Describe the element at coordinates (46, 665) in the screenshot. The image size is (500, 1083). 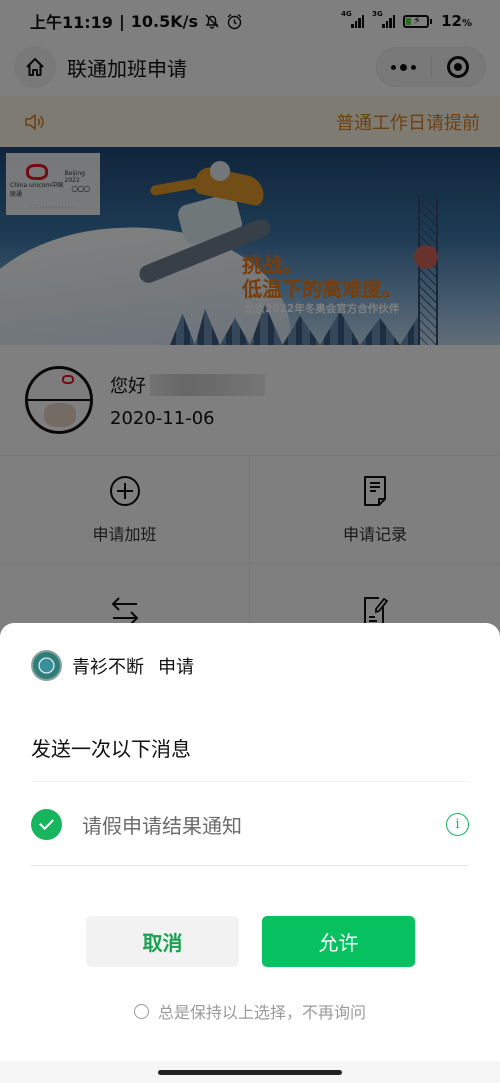
I see `app-logo-icon` at that location.